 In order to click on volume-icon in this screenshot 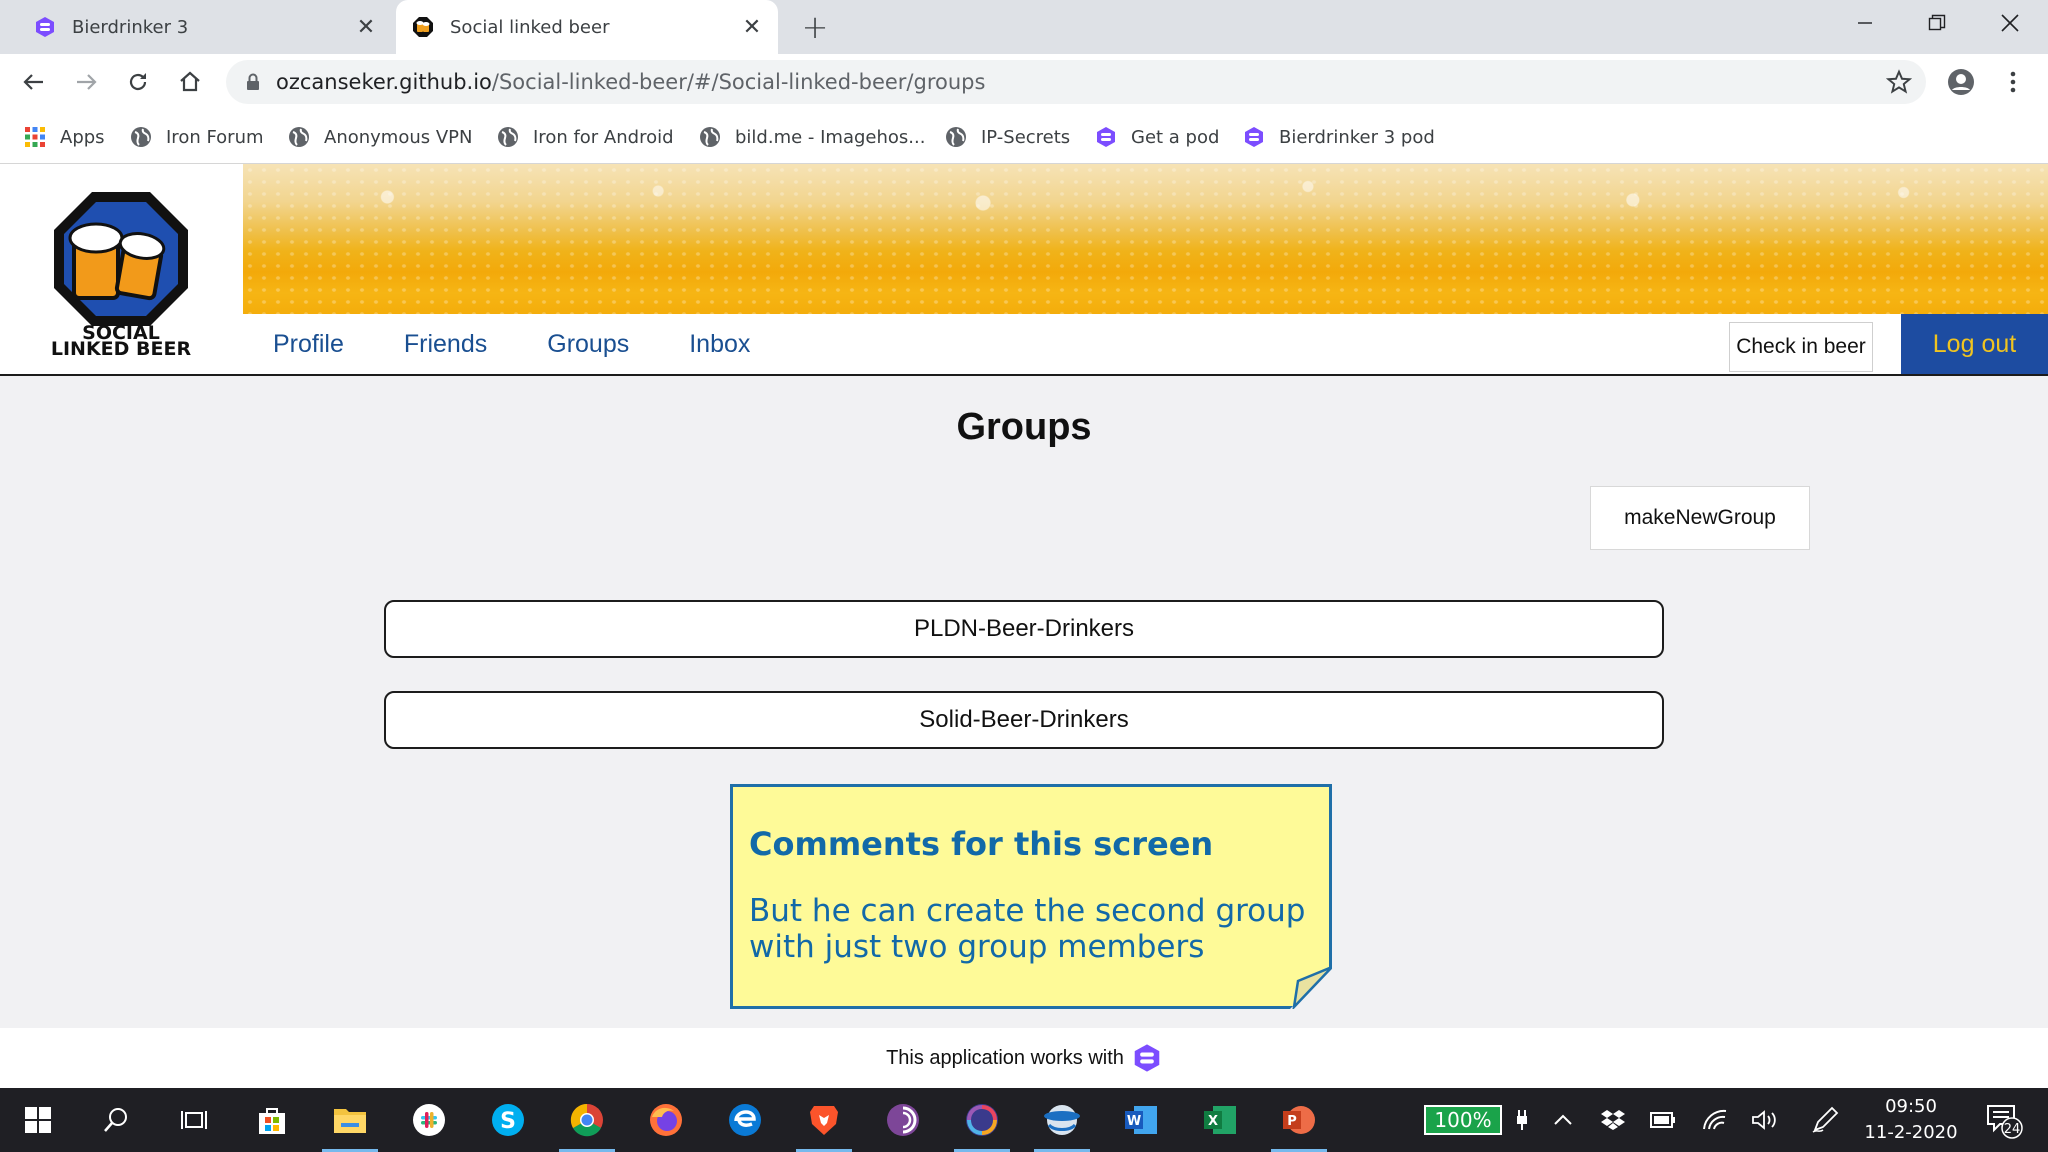, I will do `click(1765, 1120)`.